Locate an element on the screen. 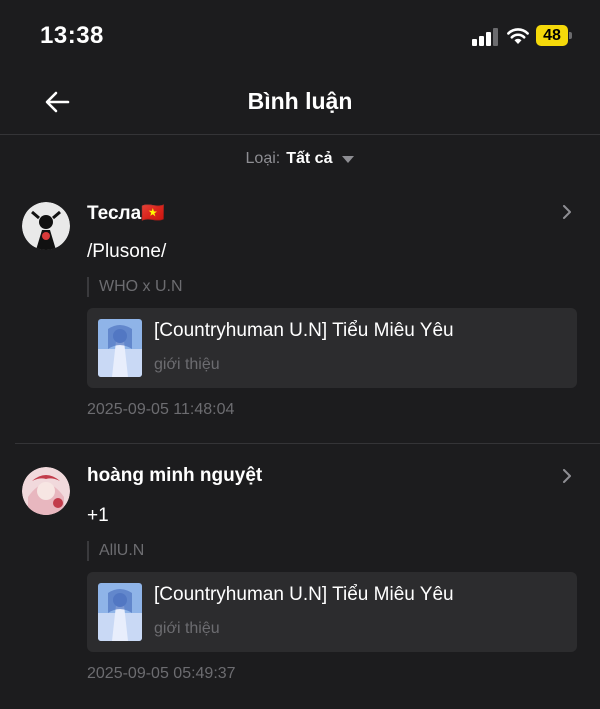  caret-down-icon is located at coordinates (348, 159).